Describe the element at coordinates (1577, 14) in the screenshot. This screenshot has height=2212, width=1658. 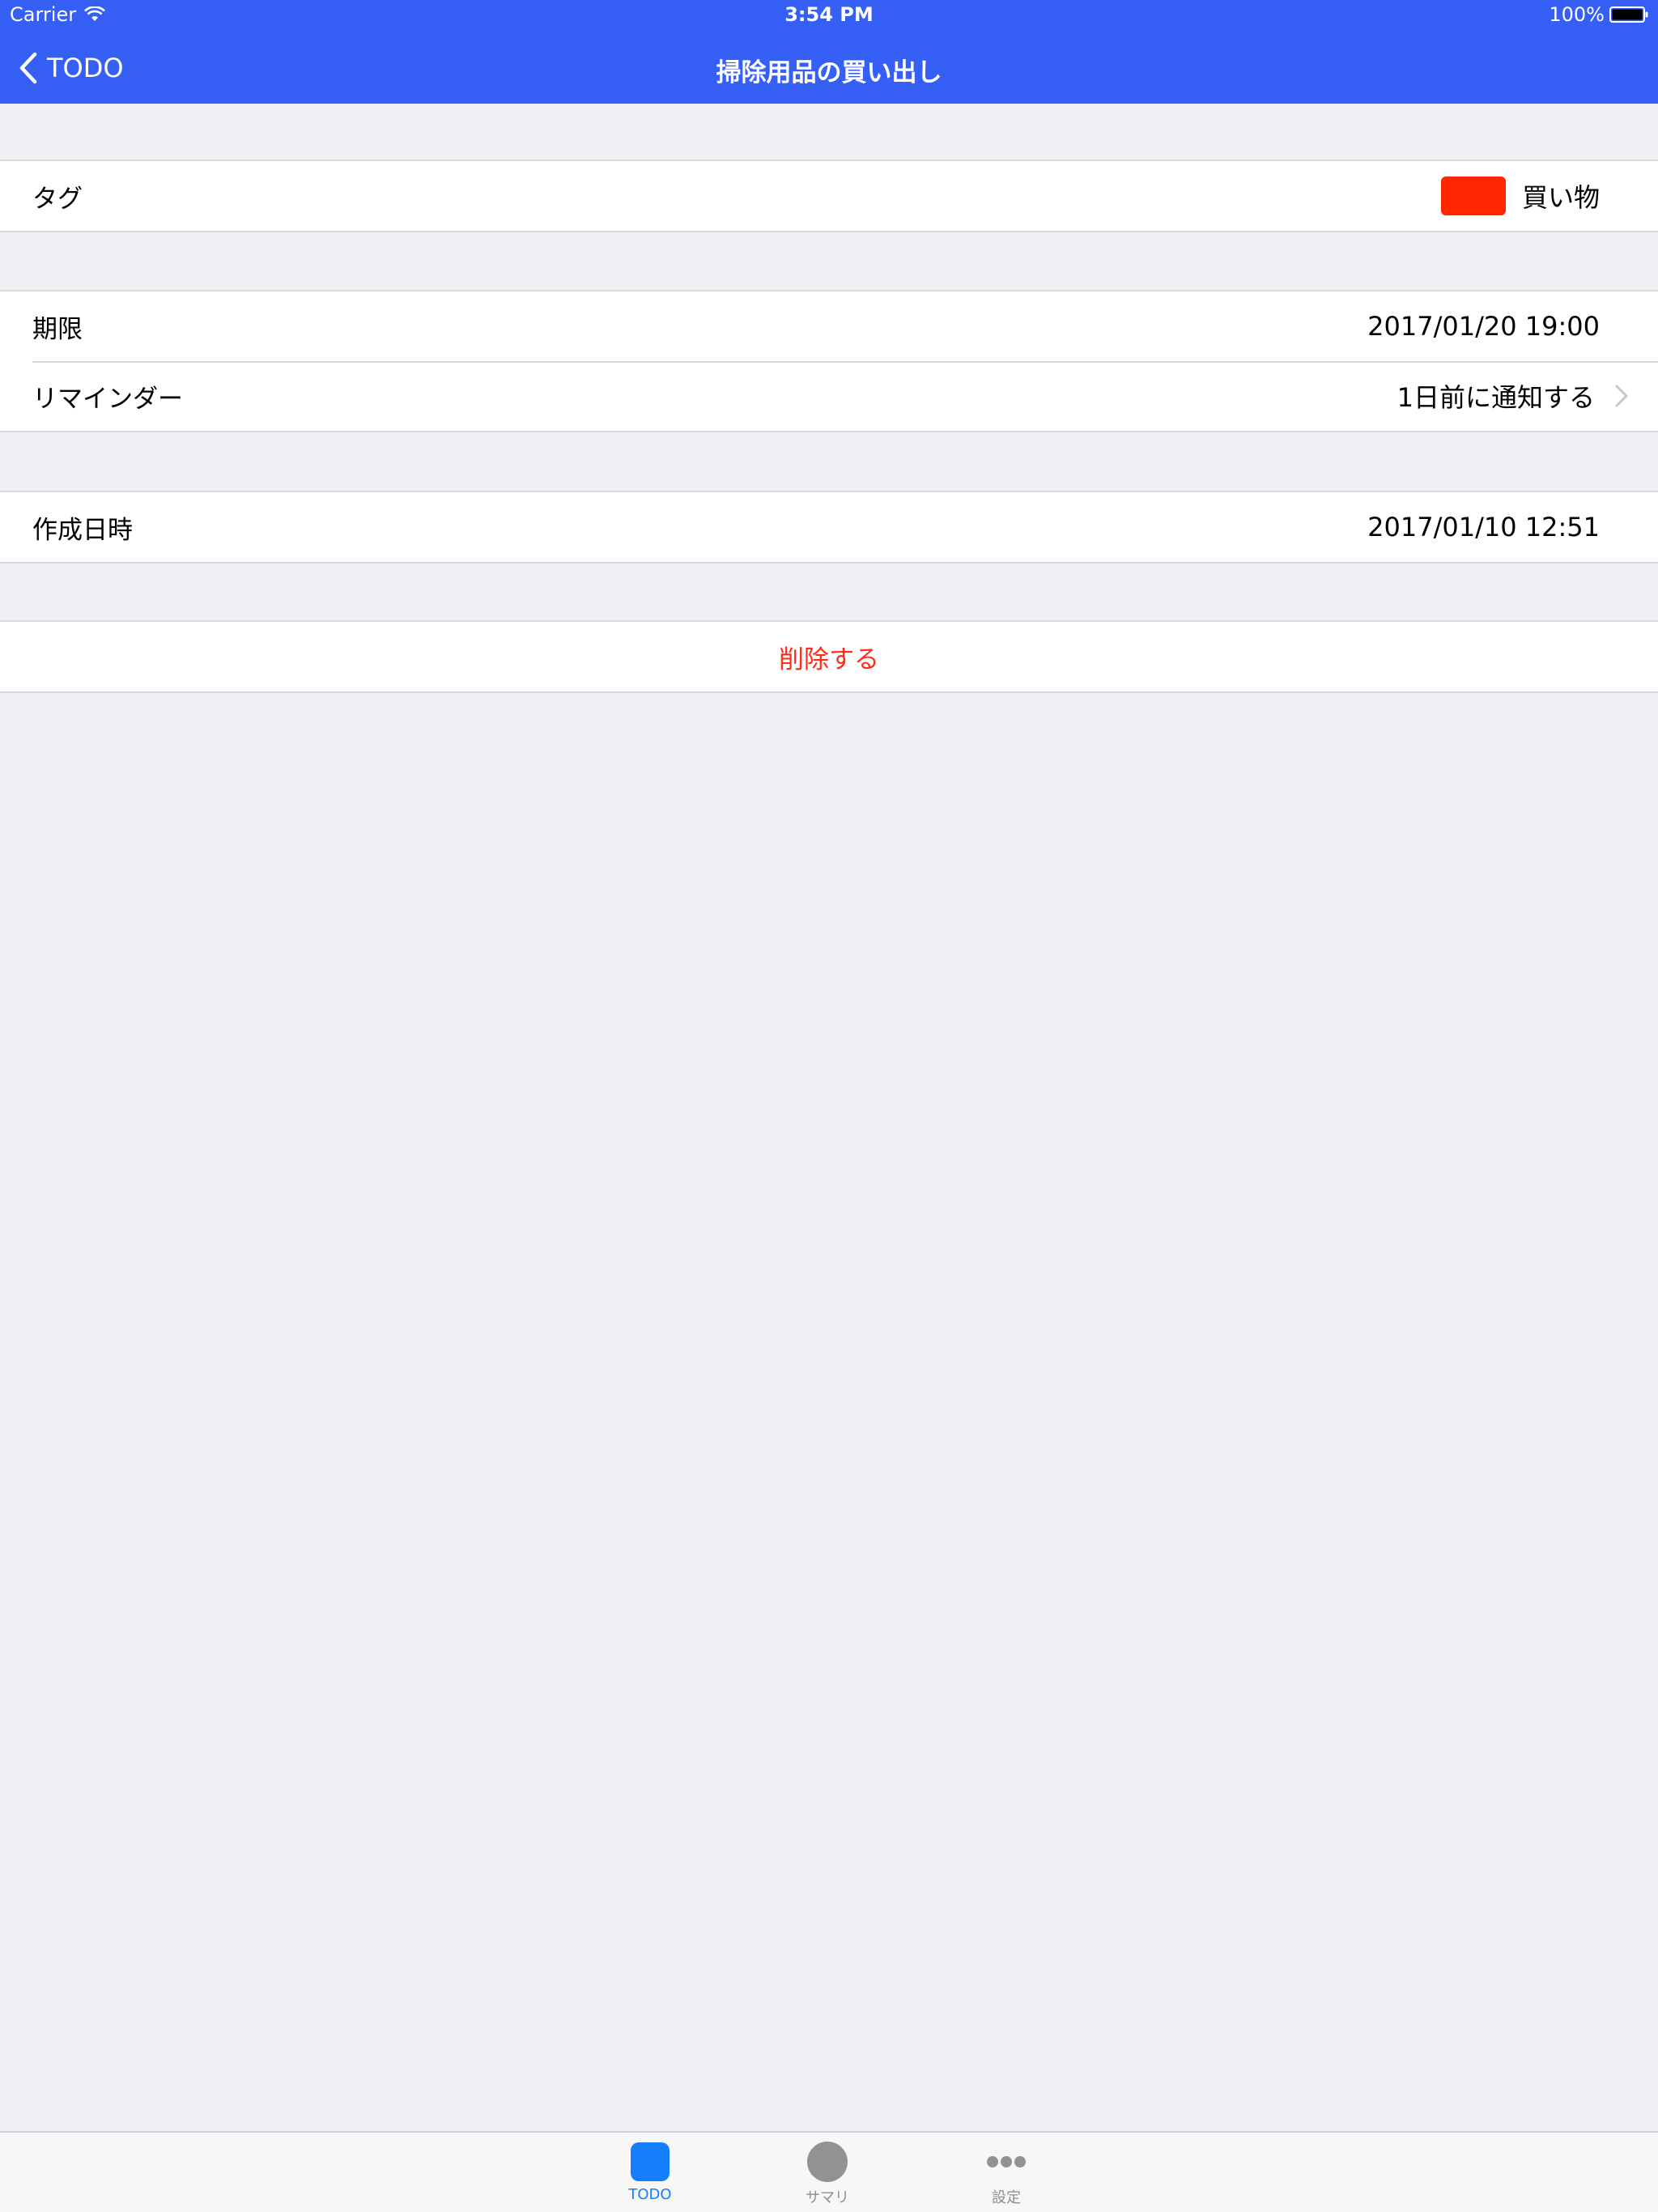
I see `battery-percent: 100%` at that location.